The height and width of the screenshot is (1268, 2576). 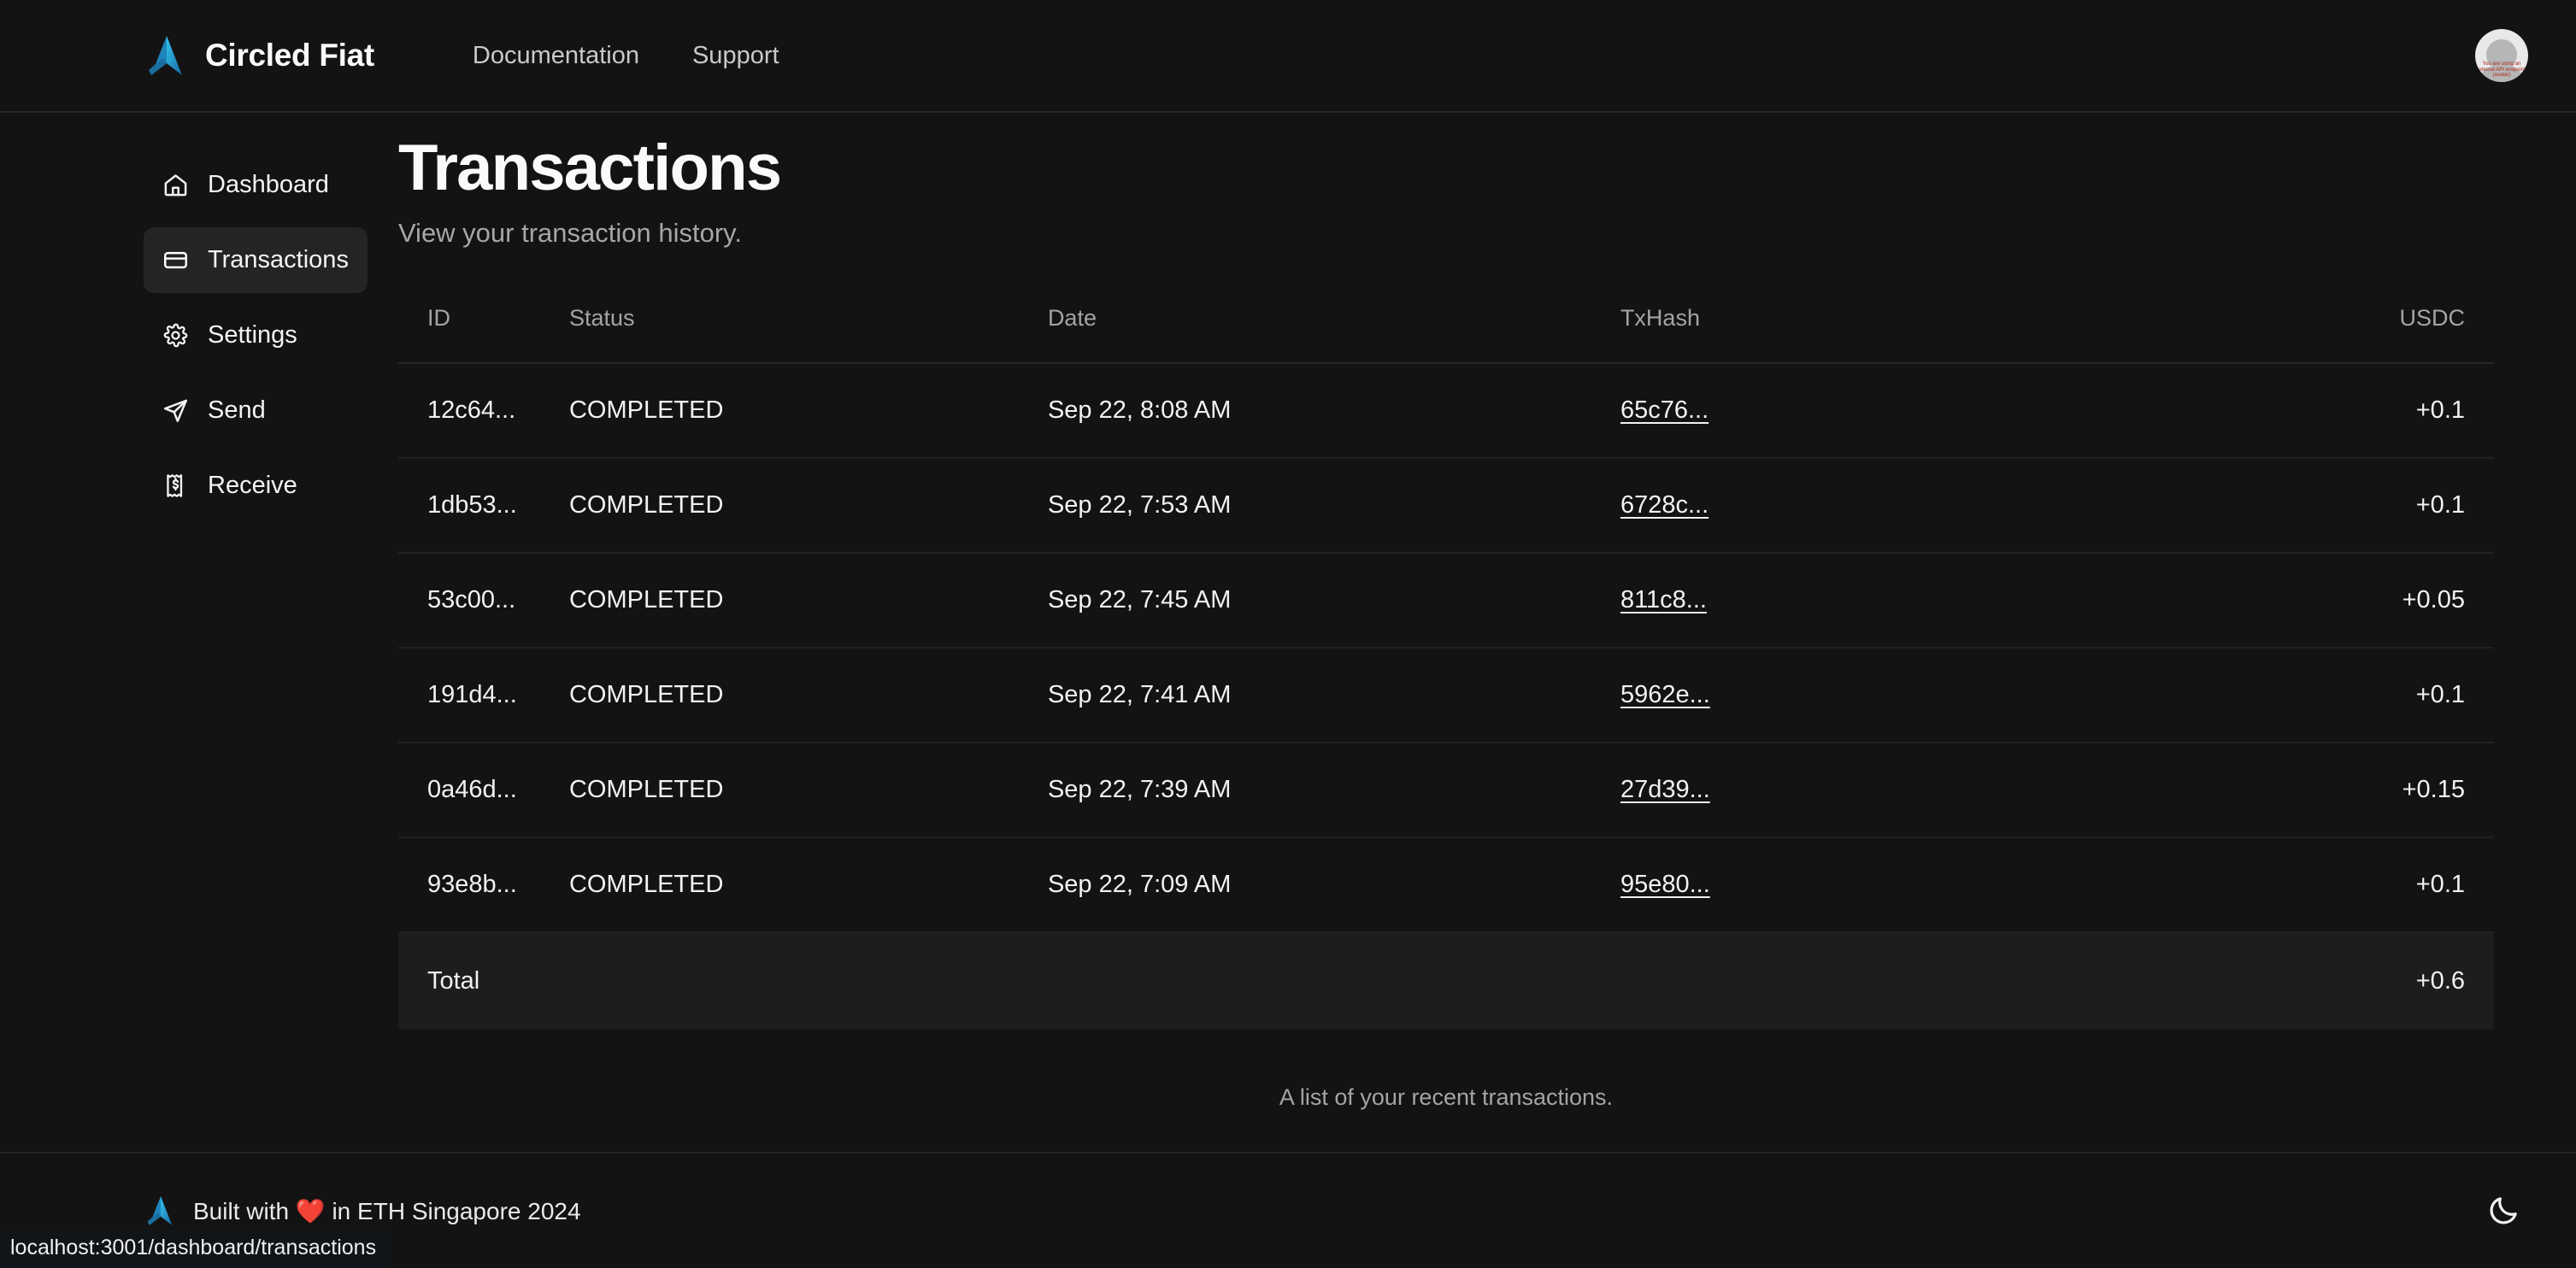 I want to click on cell-date: Sep 22, 8:08 AM, so click(x=1333, y=411).